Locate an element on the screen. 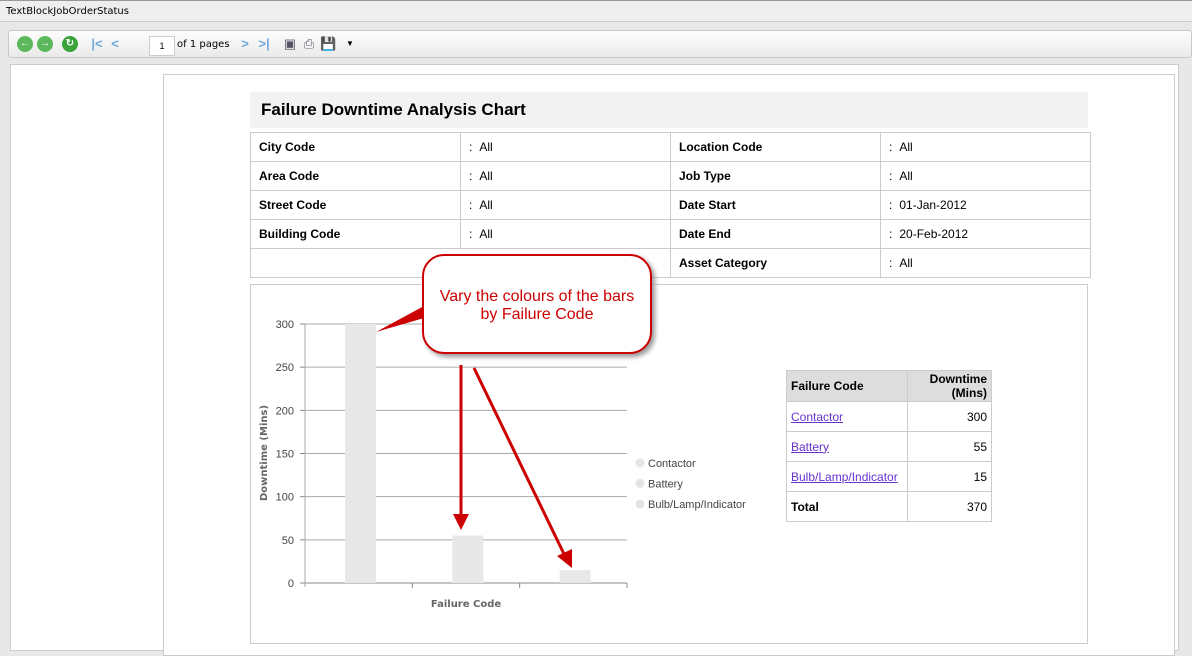 This screenshot has width=1192, height=656. legend-item: Bulb/Lamp/Indicator is located at coordinates (697, 505).